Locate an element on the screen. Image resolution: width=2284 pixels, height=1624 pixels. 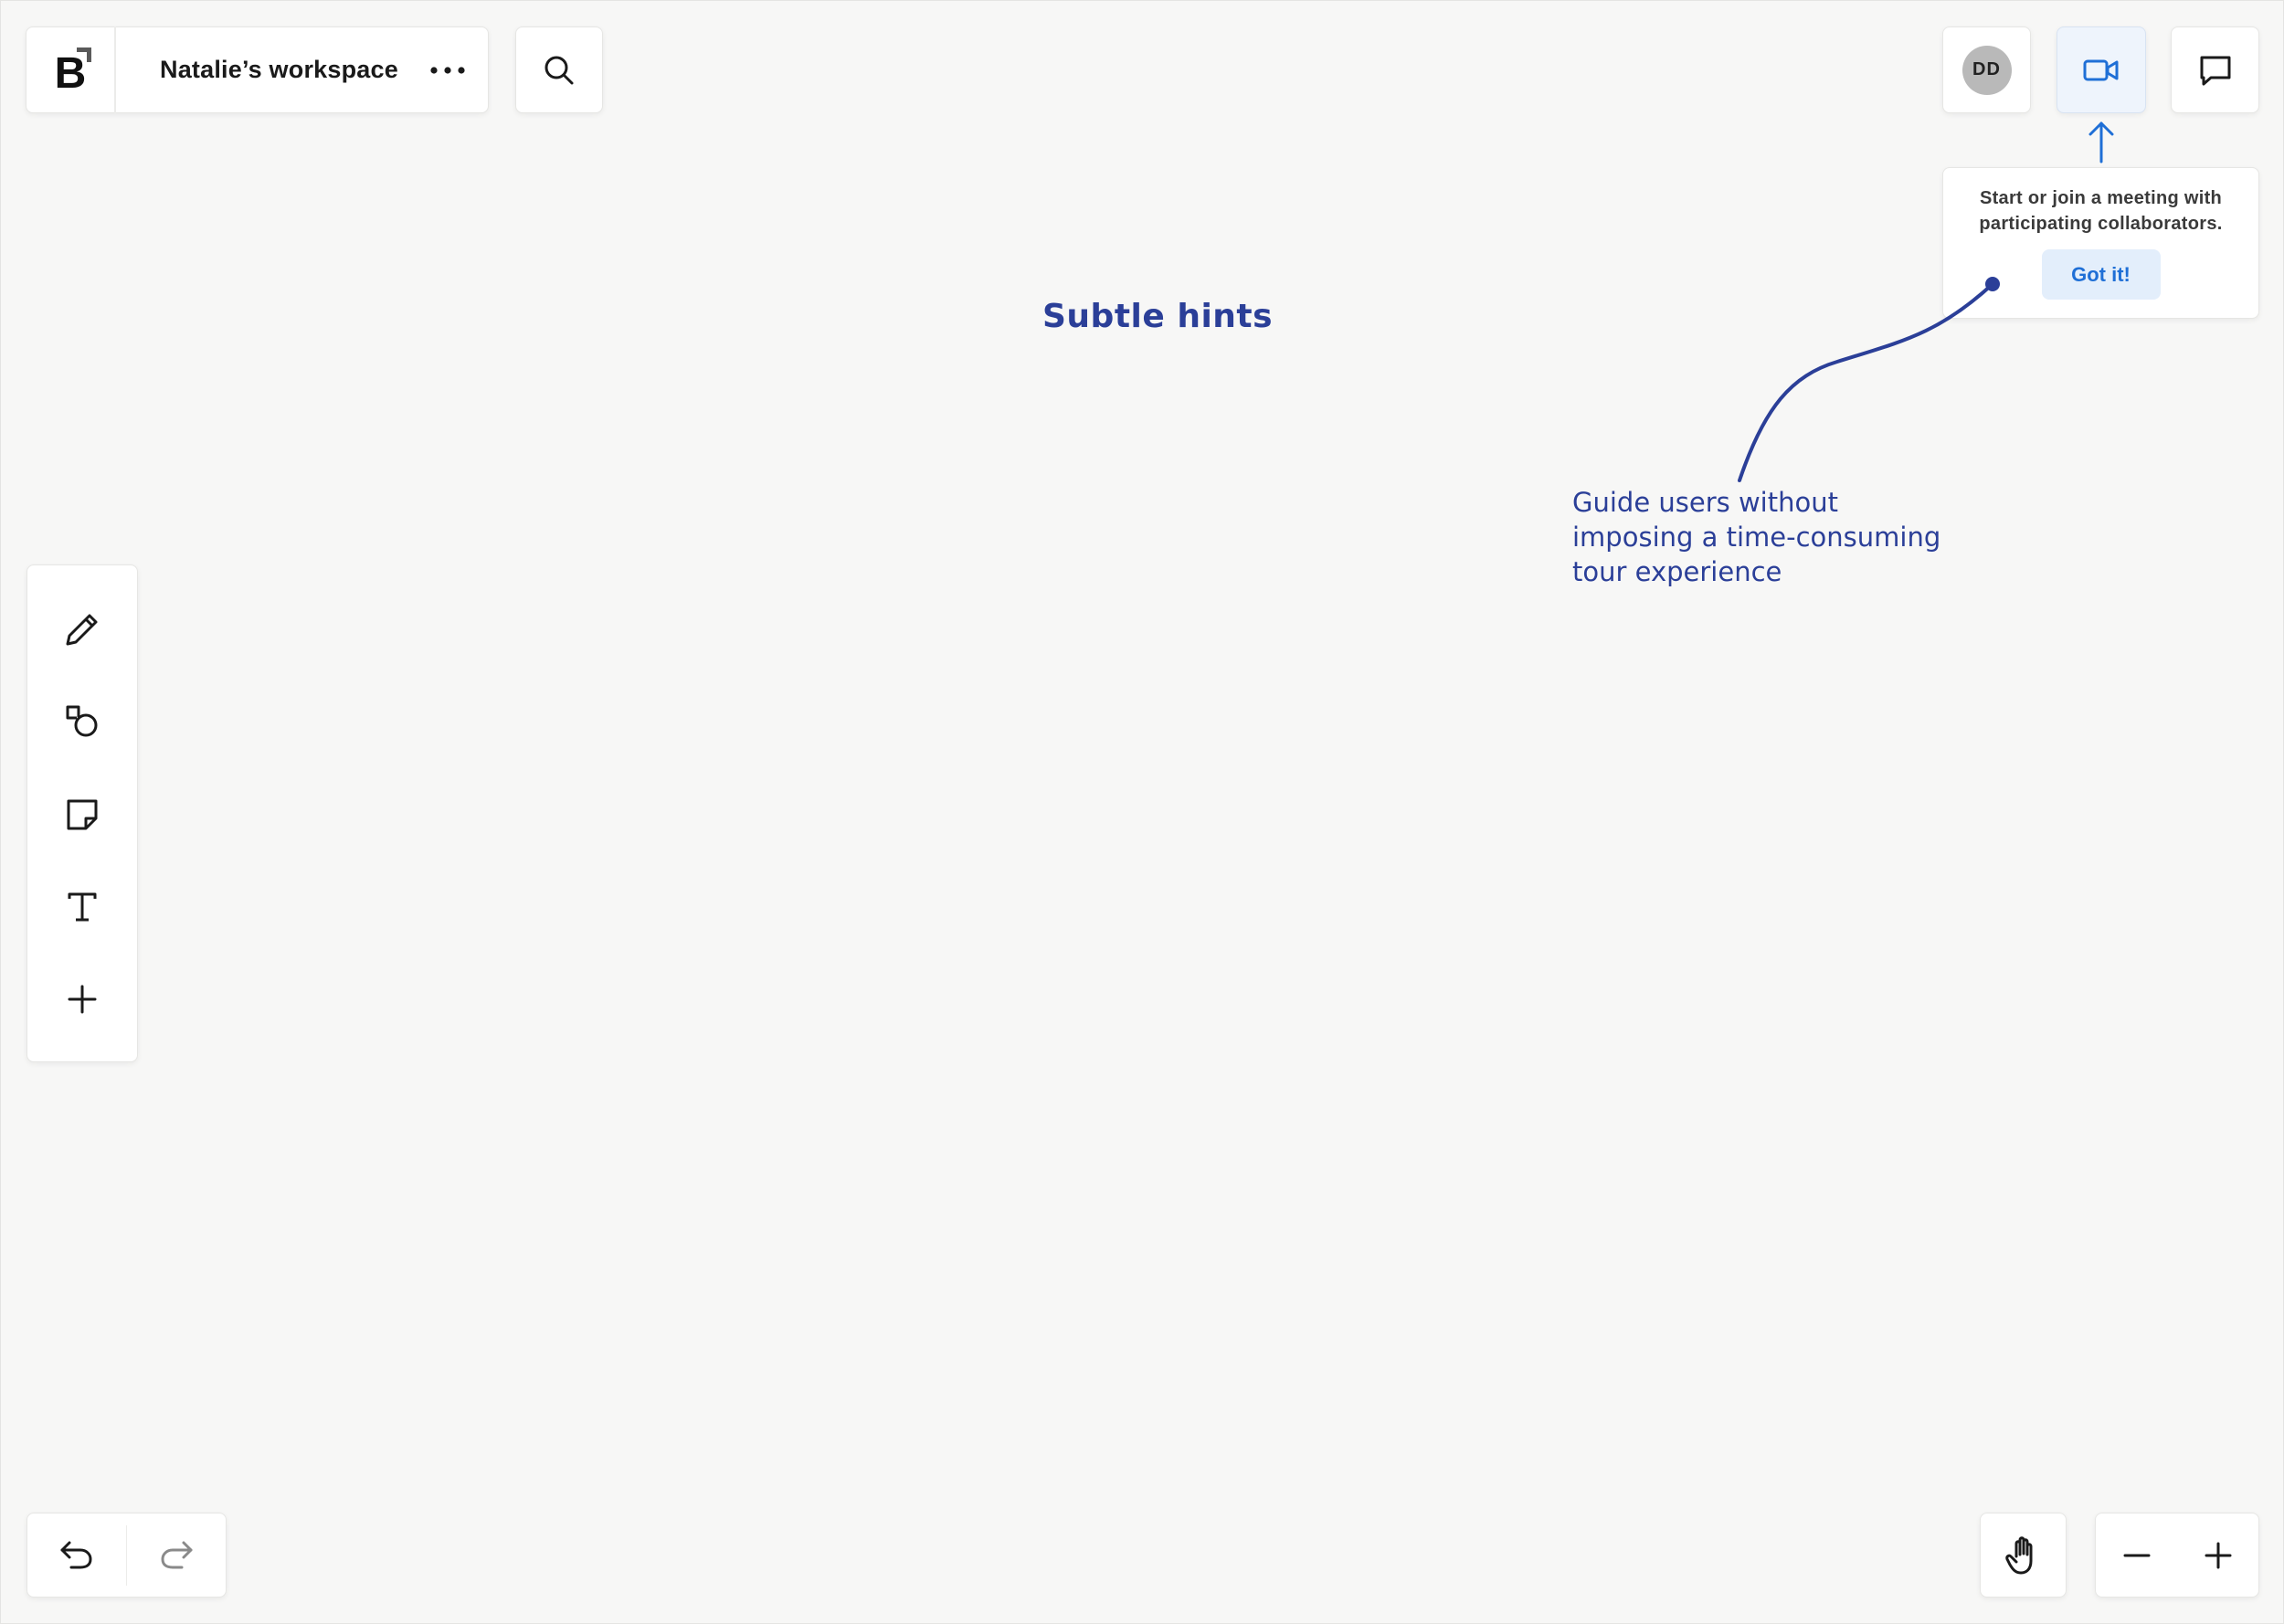
annotation-title: Subtle hints is located at coordinates (1158, 317).